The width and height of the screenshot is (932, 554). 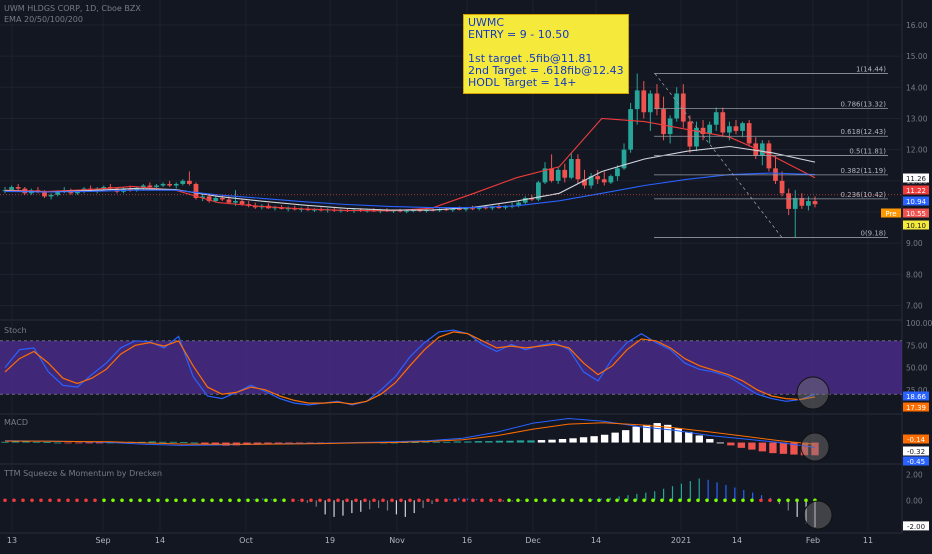 I want to click on fib-level-label: 0(9.18), so click(x=873, y=234).